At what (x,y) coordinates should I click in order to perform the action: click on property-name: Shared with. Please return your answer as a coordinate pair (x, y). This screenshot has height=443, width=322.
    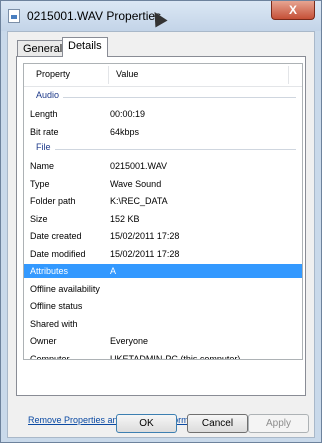
    Looking at the image, I should click on (54, 323).